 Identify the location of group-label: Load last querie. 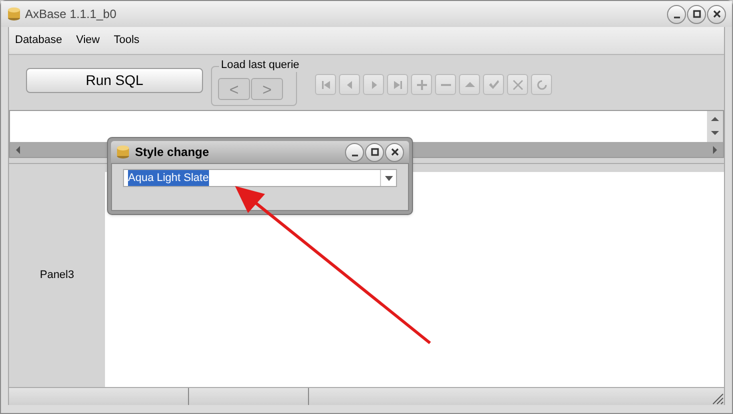
(260, 65).